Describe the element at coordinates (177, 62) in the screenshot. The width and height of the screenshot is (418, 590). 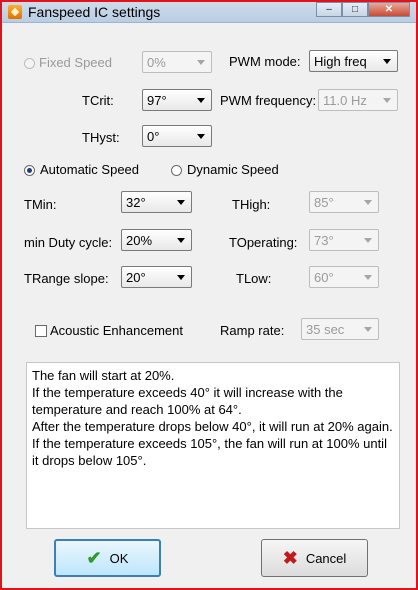
I see `fixed-speed-select: 0%` at that location.